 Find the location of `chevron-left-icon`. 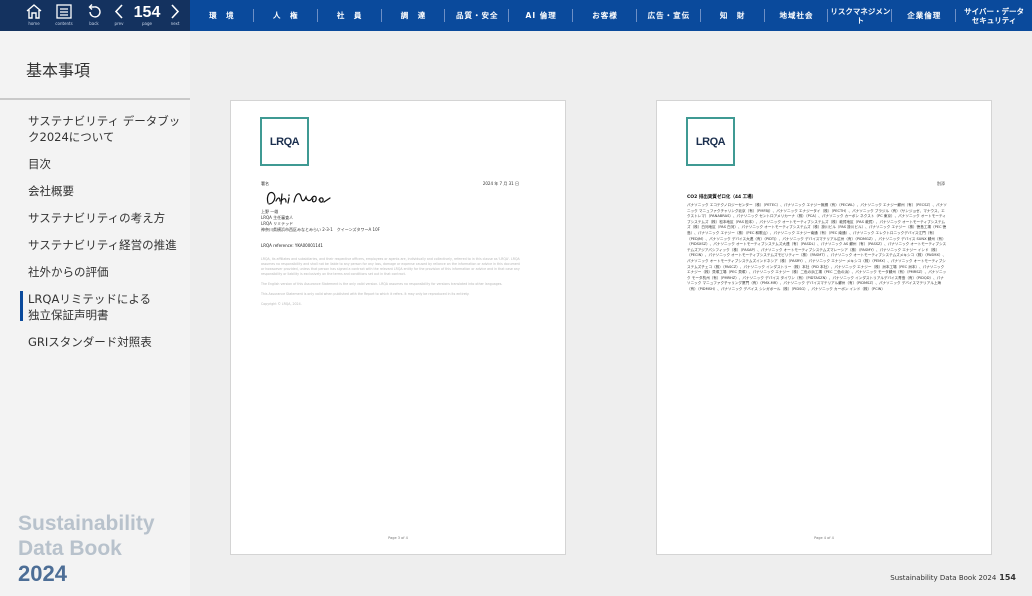

chevron-left-icon is located at coordinates (118, 11).